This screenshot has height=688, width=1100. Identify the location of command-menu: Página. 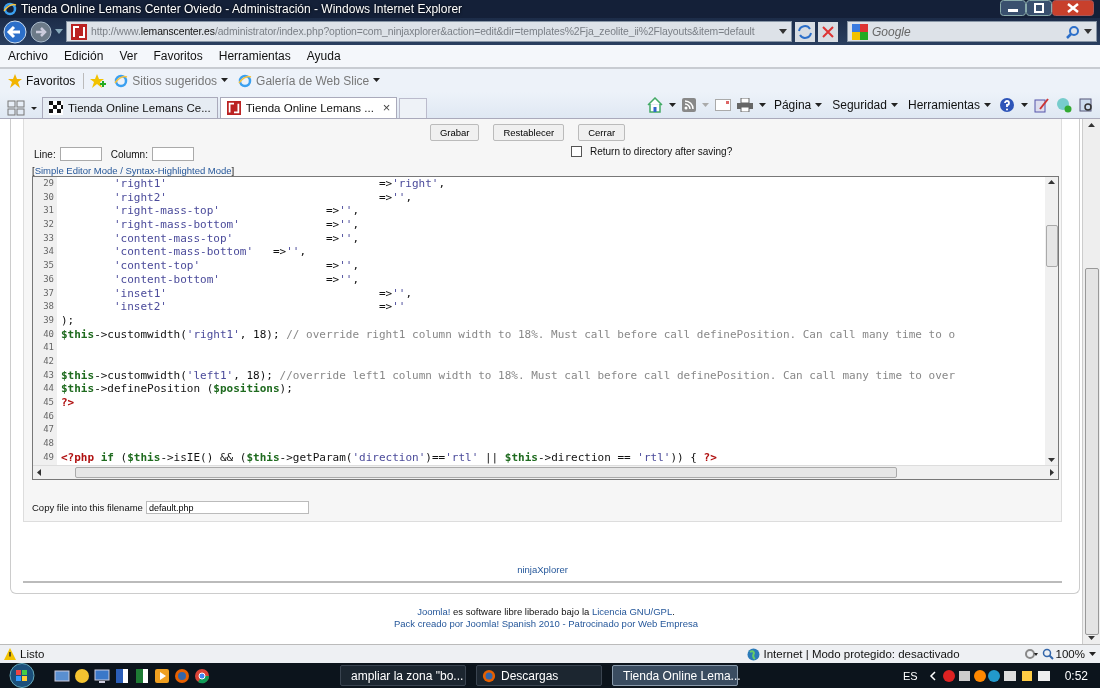
(798, 105).